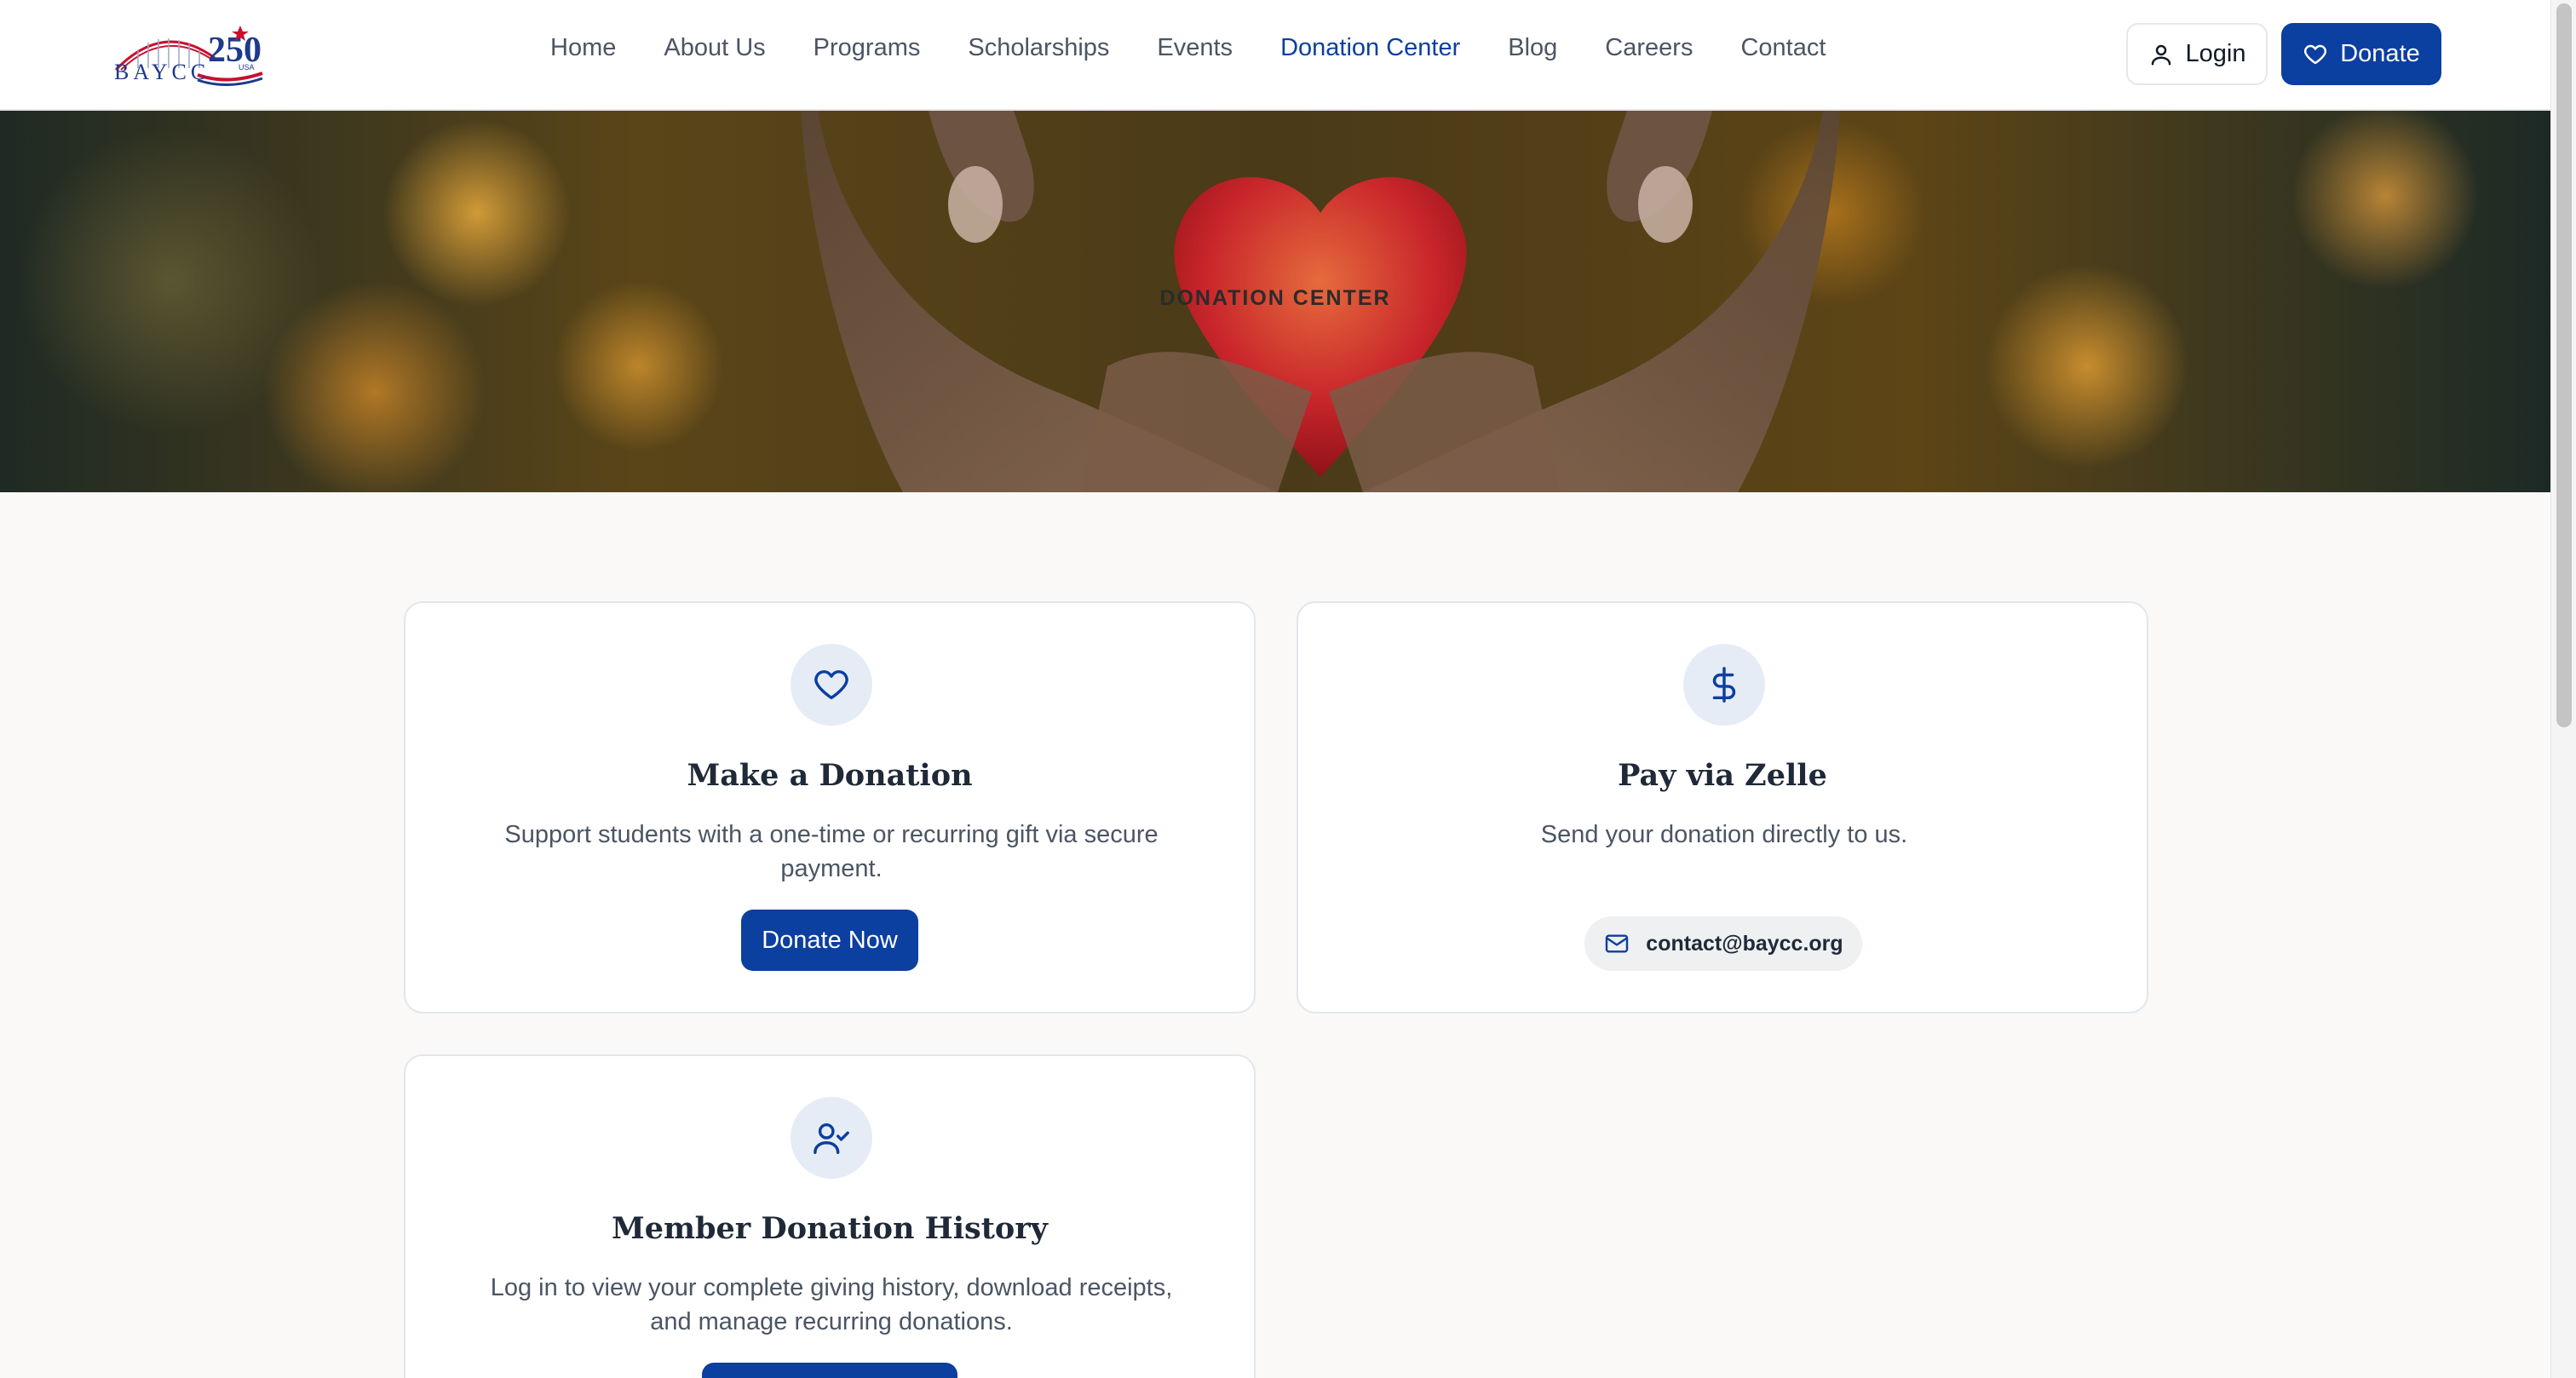 Image resolution: width=2576 pixels, height=1378 pixels. What do you see at coordinates (1724, 685) in the screenshot?
I see `dollar-icon` at bounding box center [1724, 685].